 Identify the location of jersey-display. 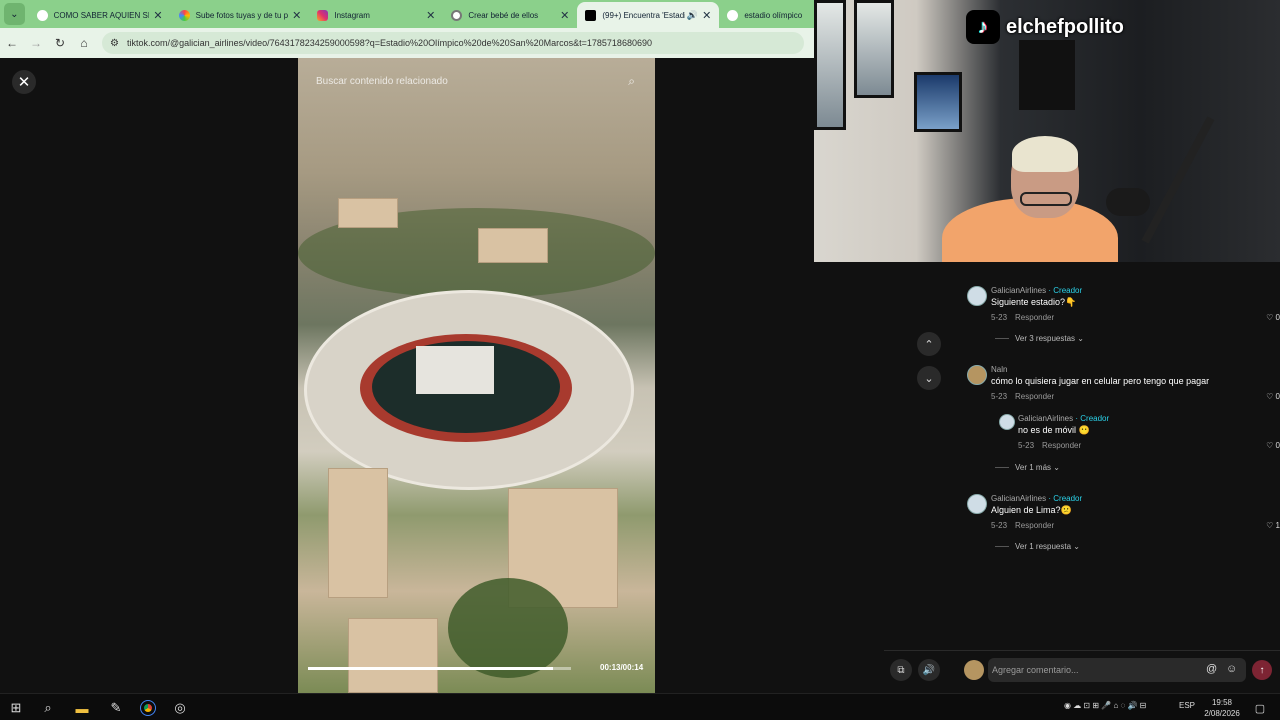
(1047, 75).